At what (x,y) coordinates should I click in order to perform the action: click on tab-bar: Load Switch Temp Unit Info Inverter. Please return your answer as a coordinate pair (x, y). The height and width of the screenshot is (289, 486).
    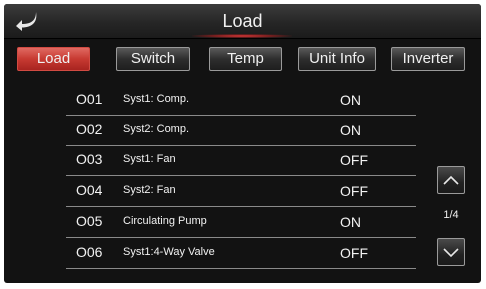
    Looking at the image, I should click on (242, 59).